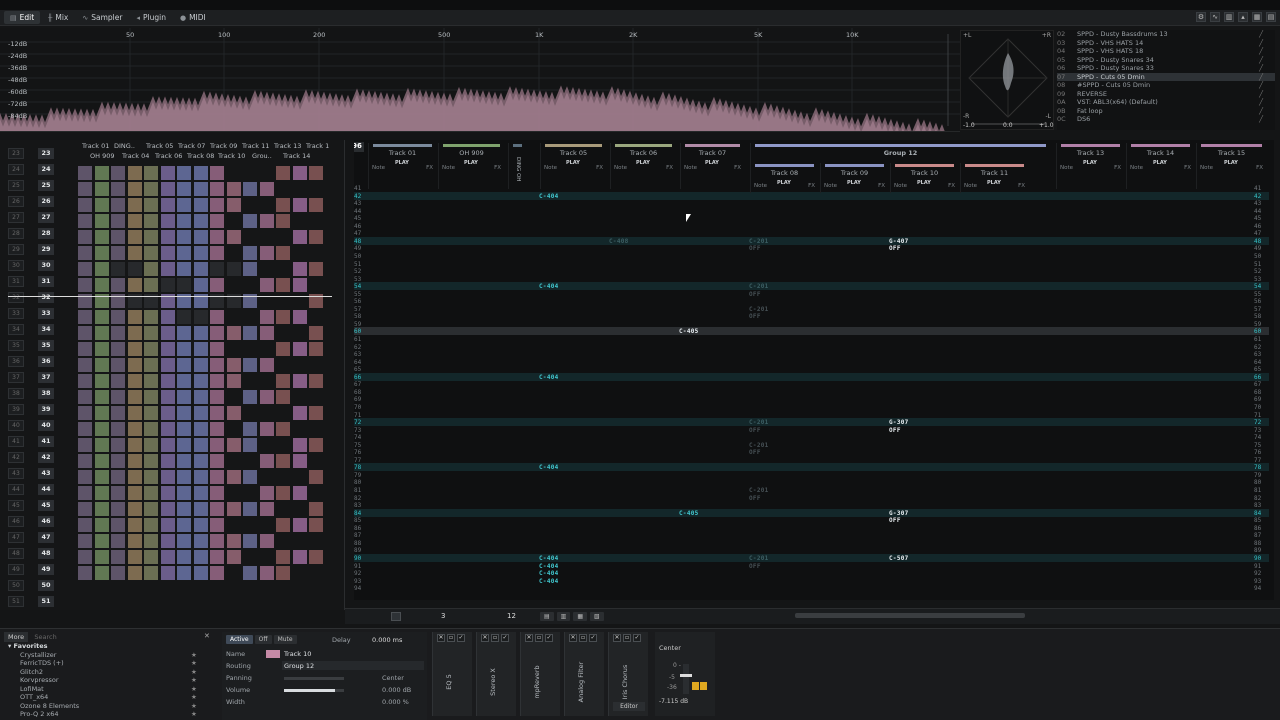 This screenshot has height=720, width=1280. What do you see at coordinates (46, 329) in the screenshot?
I see `seq-slot-number: 34` at bounding box center [46, 329].